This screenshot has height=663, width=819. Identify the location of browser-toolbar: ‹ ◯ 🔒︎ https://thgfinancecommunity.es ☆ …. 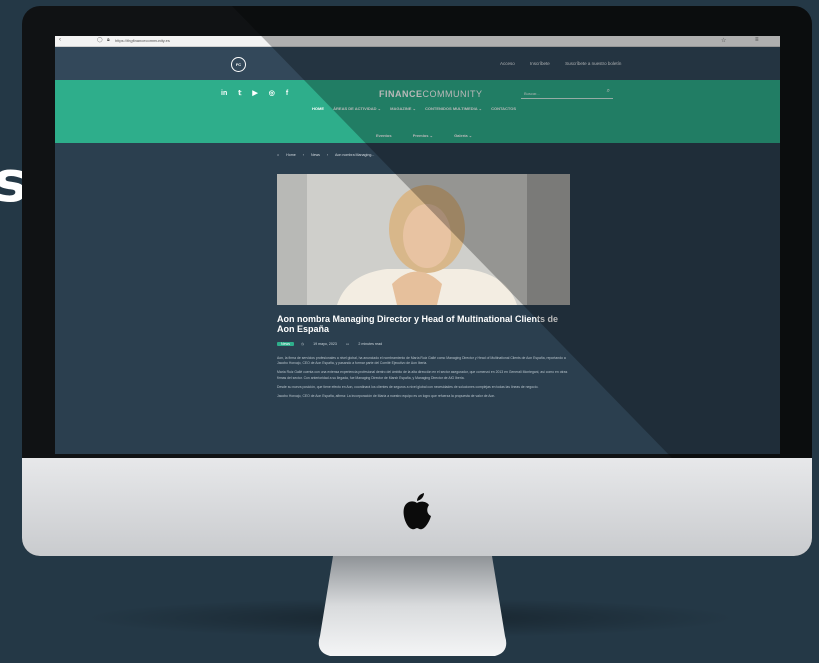
(417, 41).